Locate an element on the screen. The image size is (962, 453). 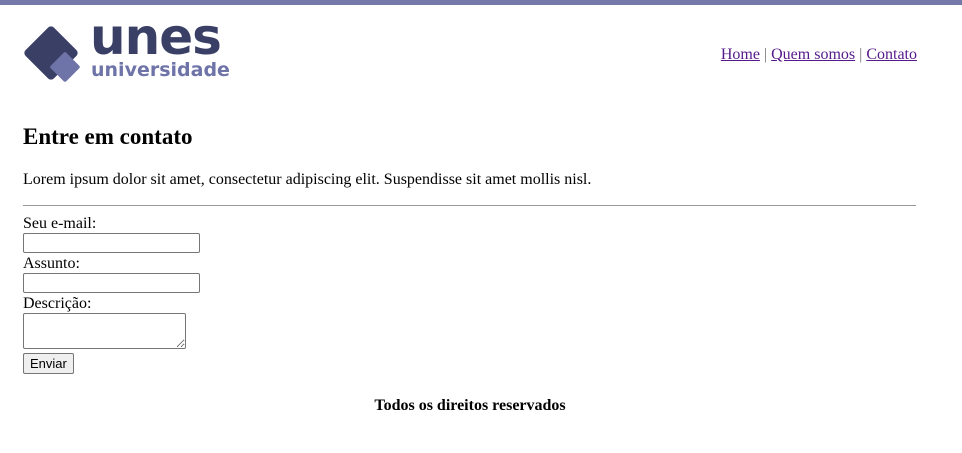
main-nav: Home | Quem somos | Contato is located at coordinates (819, 55).